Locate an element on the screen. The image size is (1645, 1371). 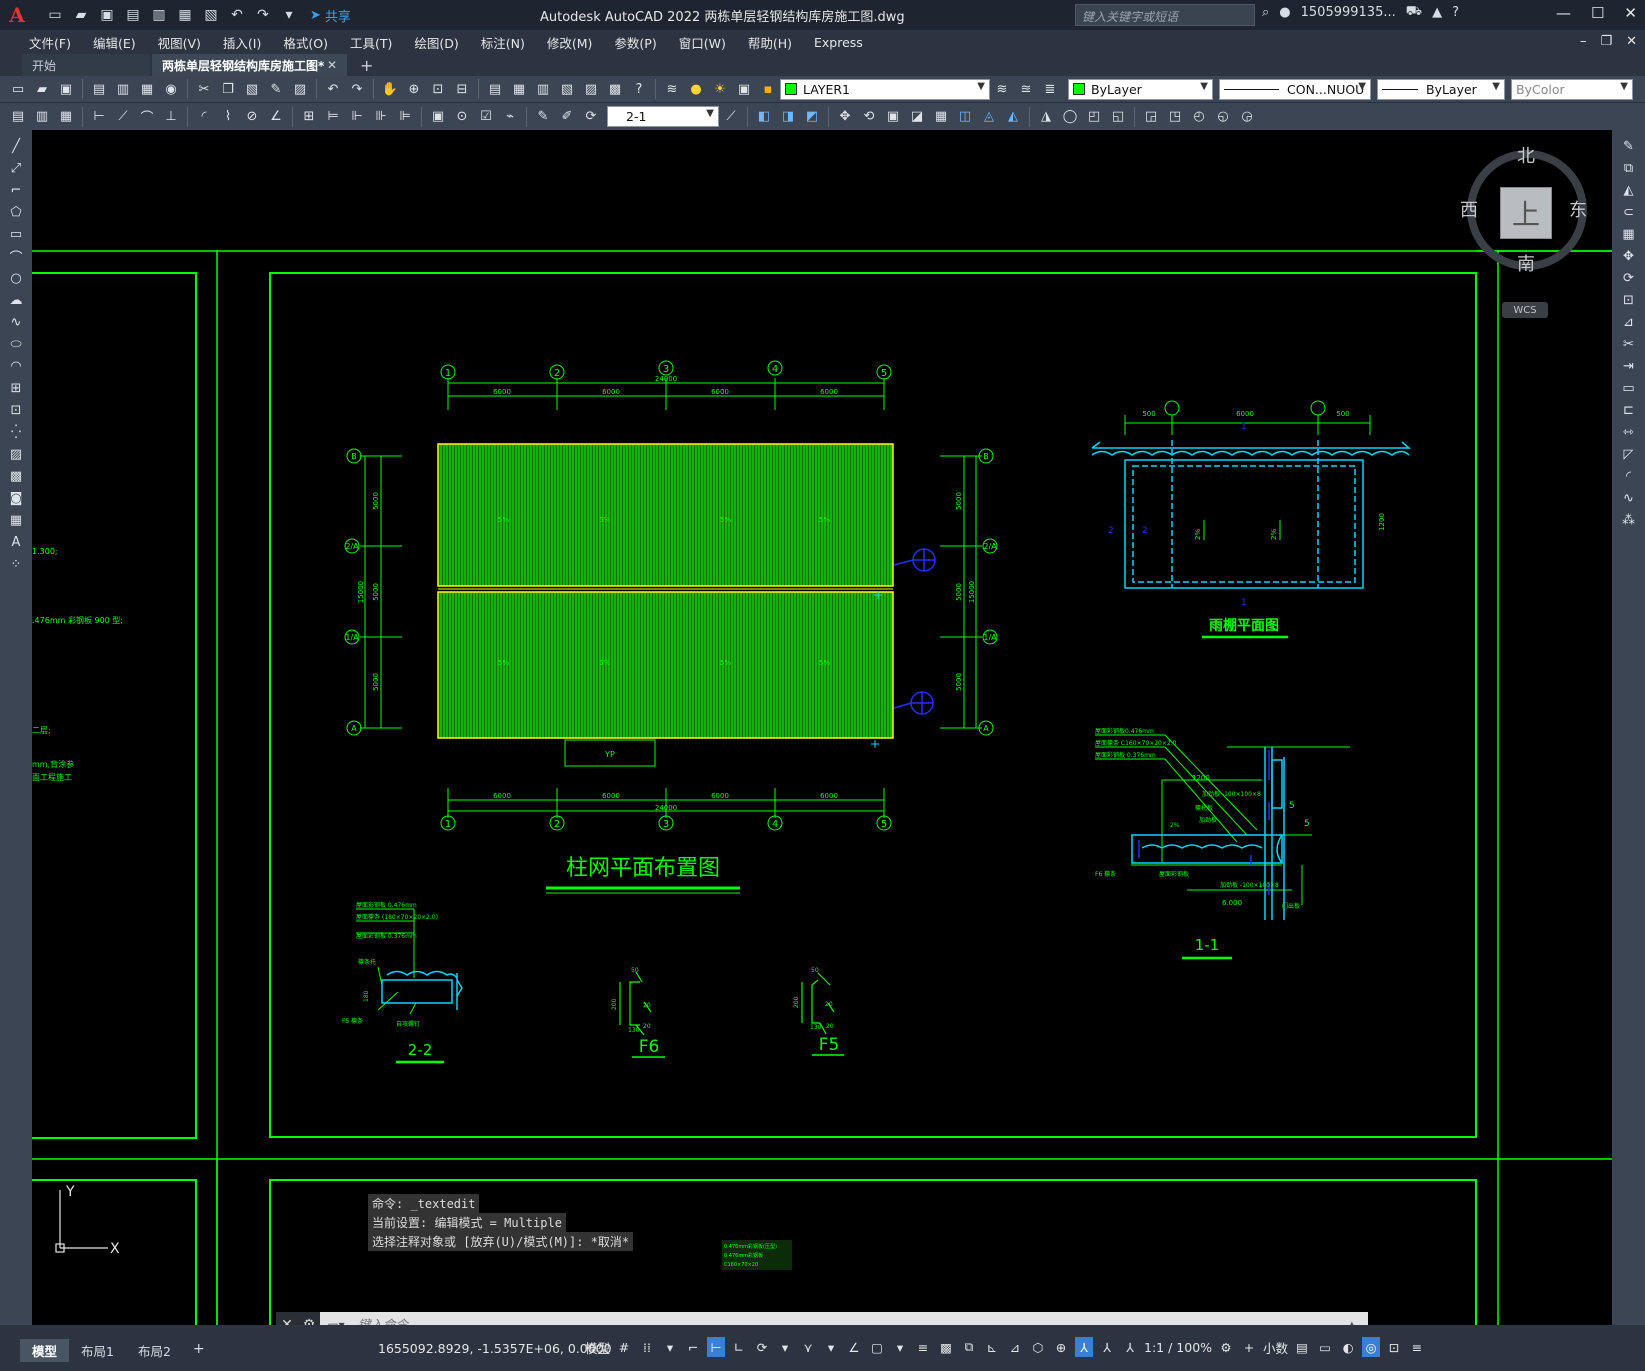
dim-linear-icon: ⊢ is located at coordinates (99, 117).